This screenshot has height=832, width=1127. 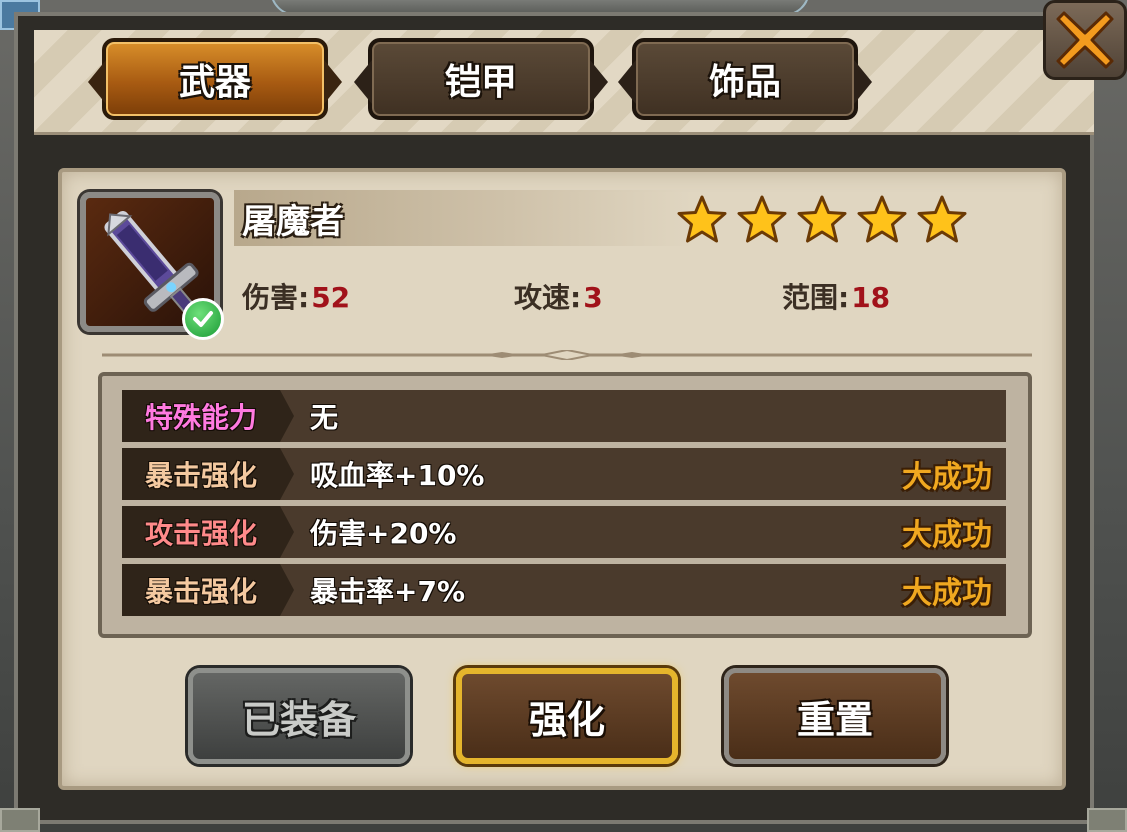 I want to click on equipped-button: 已装备, so click(x=299, y=716).